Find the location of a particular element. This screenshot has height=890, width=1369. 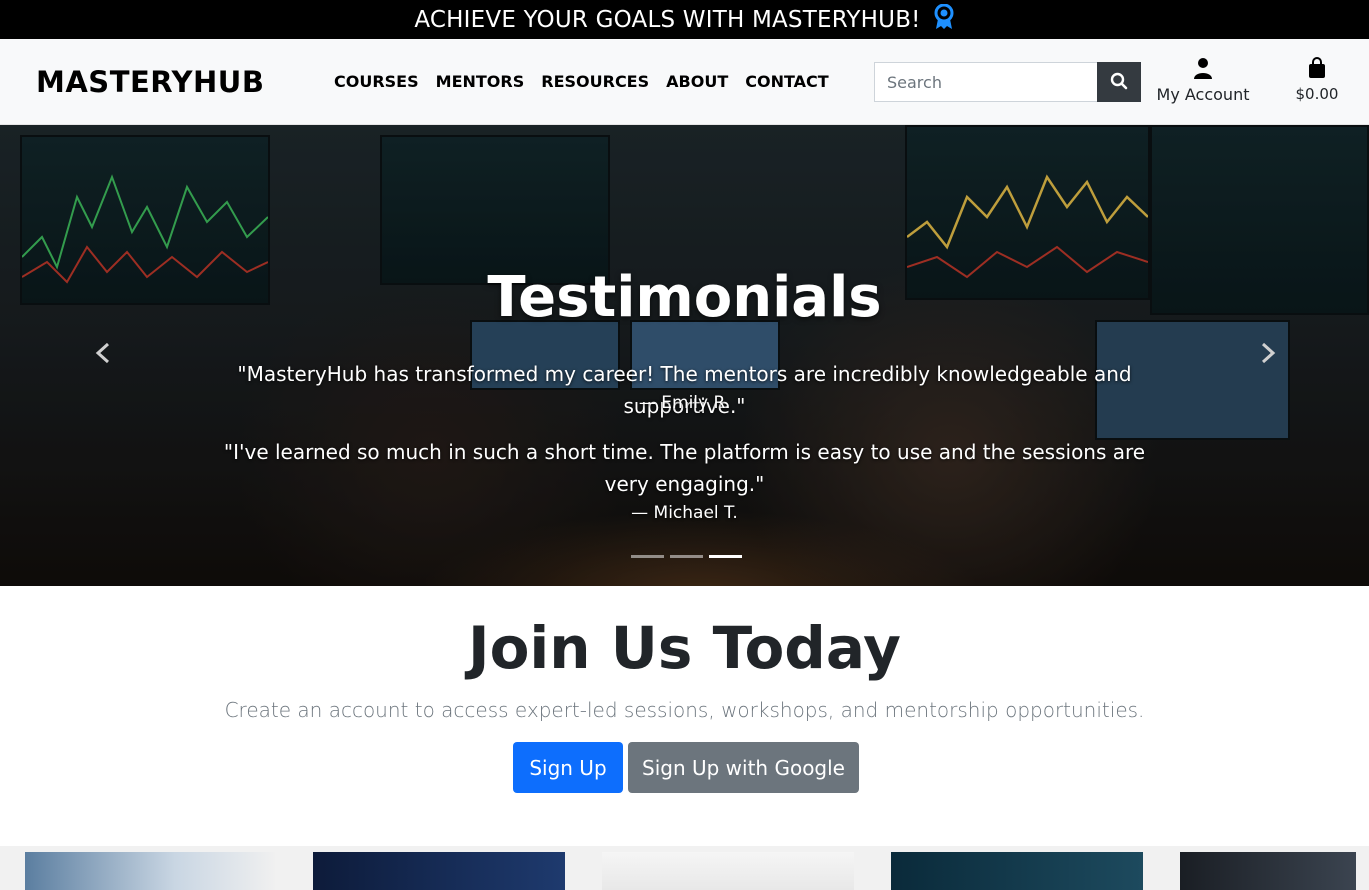

nav-about: ABOUT is located at coordinates (697, 81).